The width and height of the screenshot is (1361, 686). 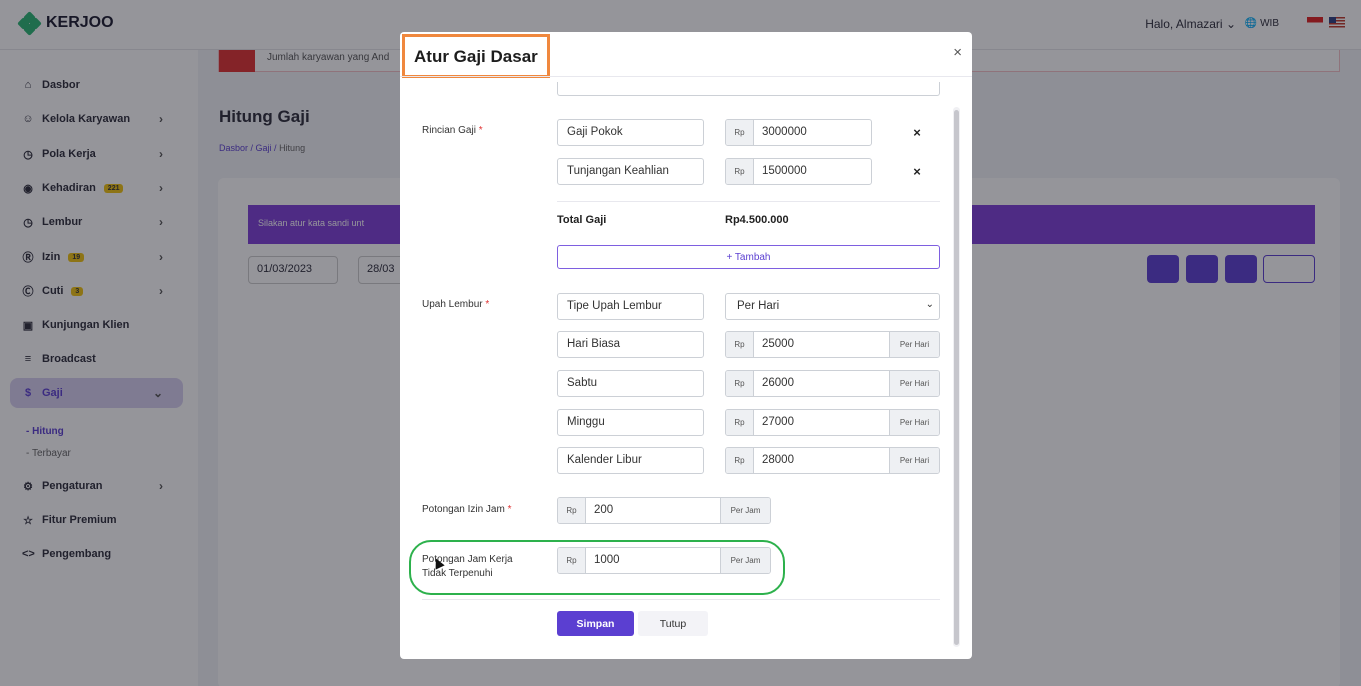 I want to click on previous-input, so click(x=748, y=89).